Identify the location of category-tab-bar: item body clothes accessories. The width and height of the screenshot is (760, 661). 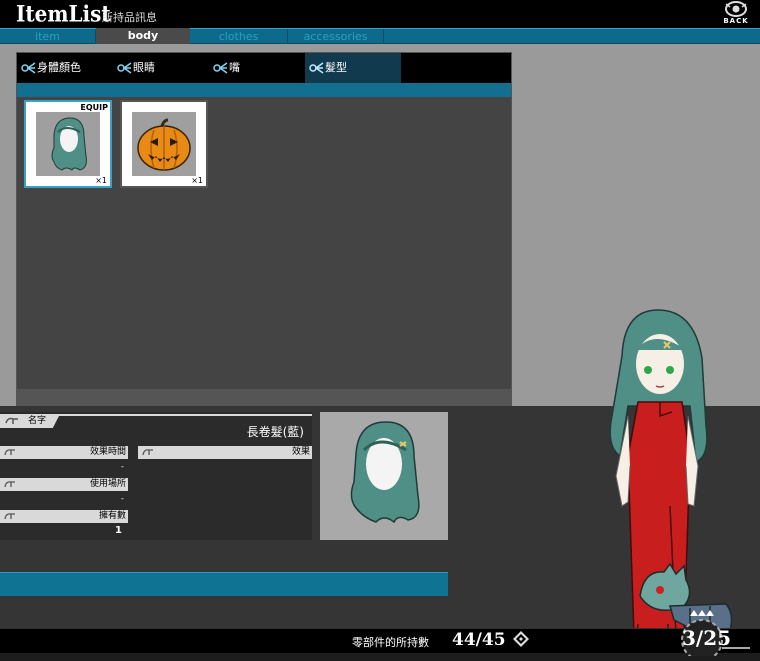
(380, 36).